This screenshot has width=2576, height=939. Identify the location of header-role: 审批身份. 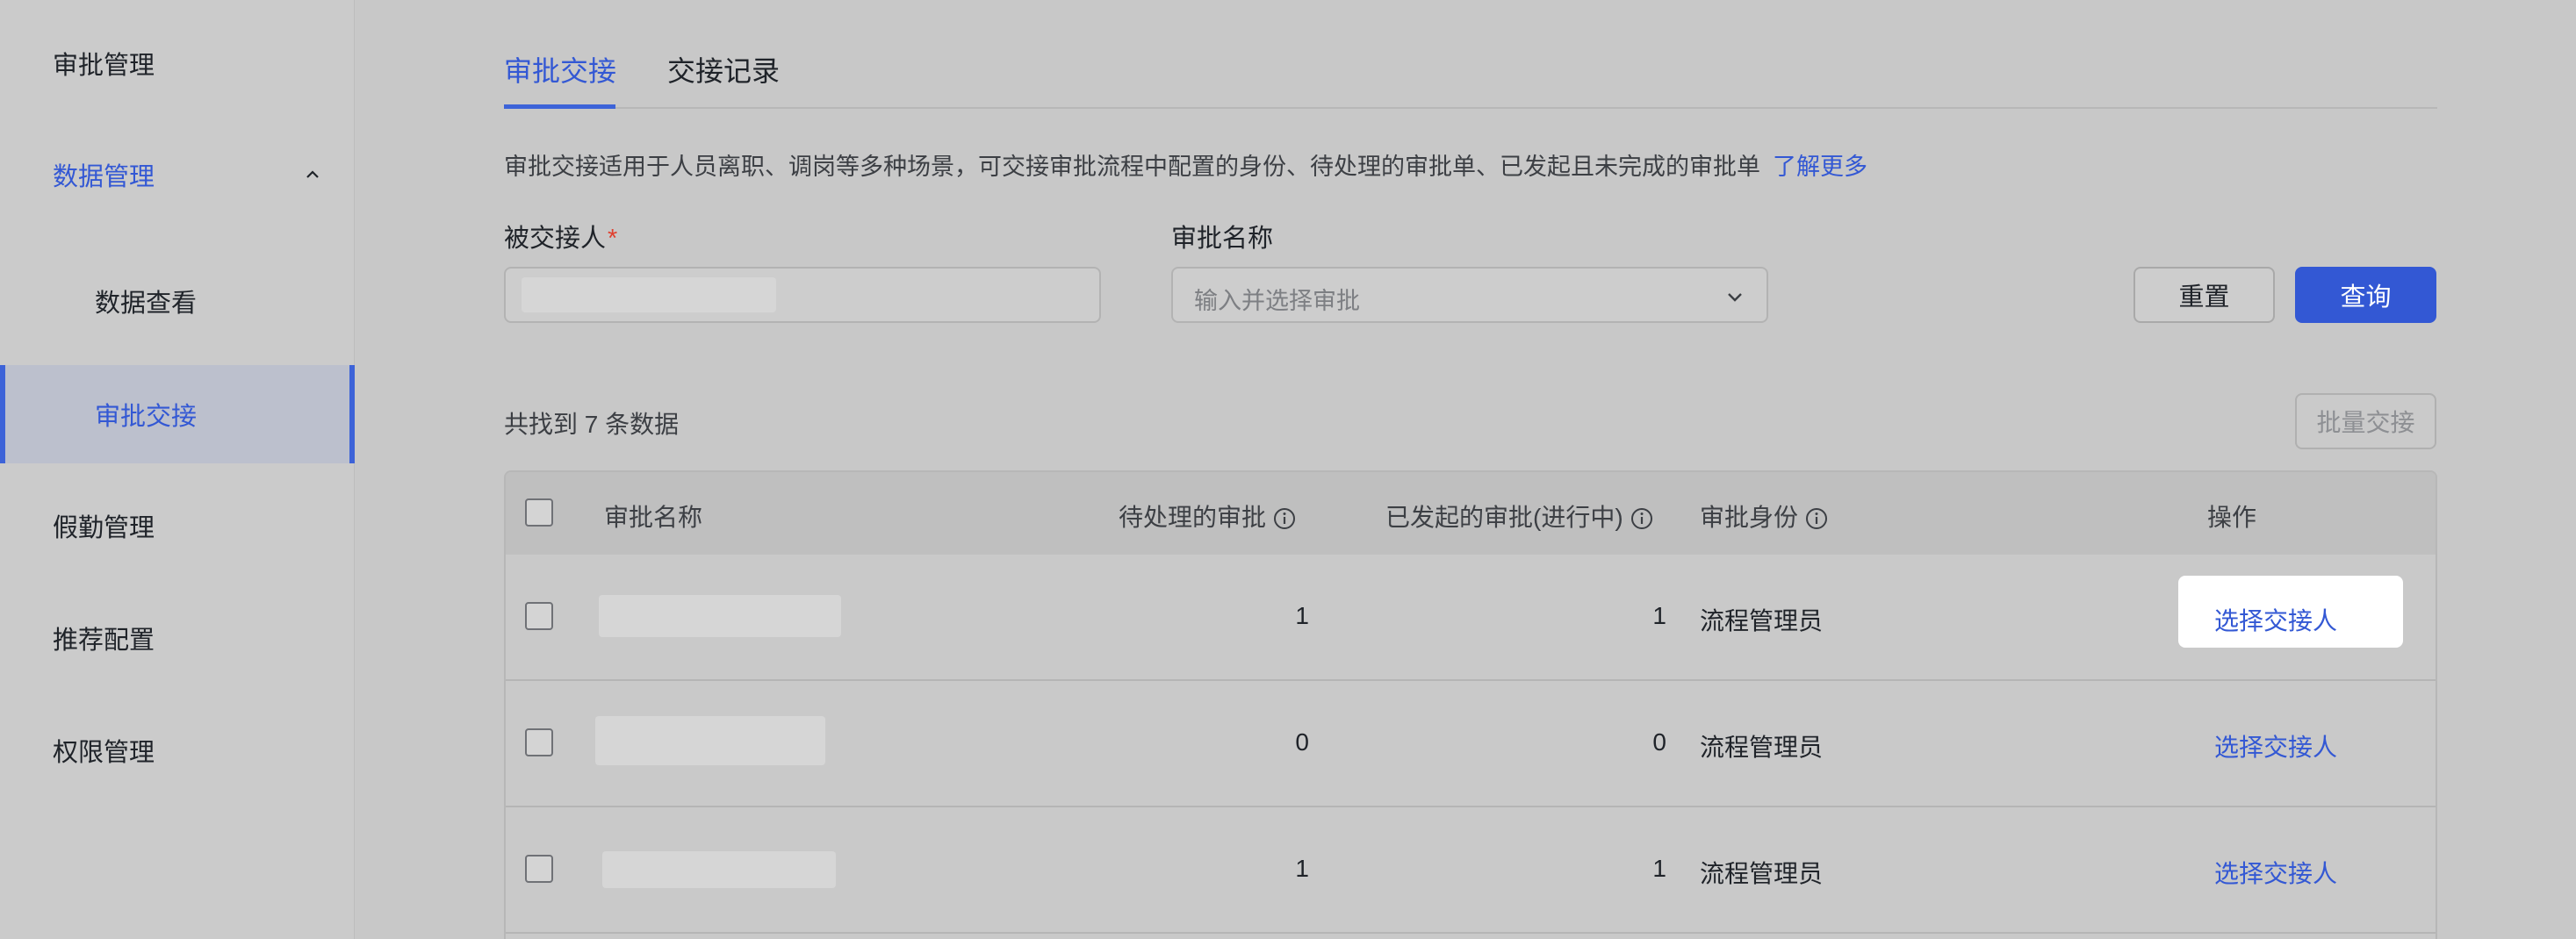
(1764, 516).